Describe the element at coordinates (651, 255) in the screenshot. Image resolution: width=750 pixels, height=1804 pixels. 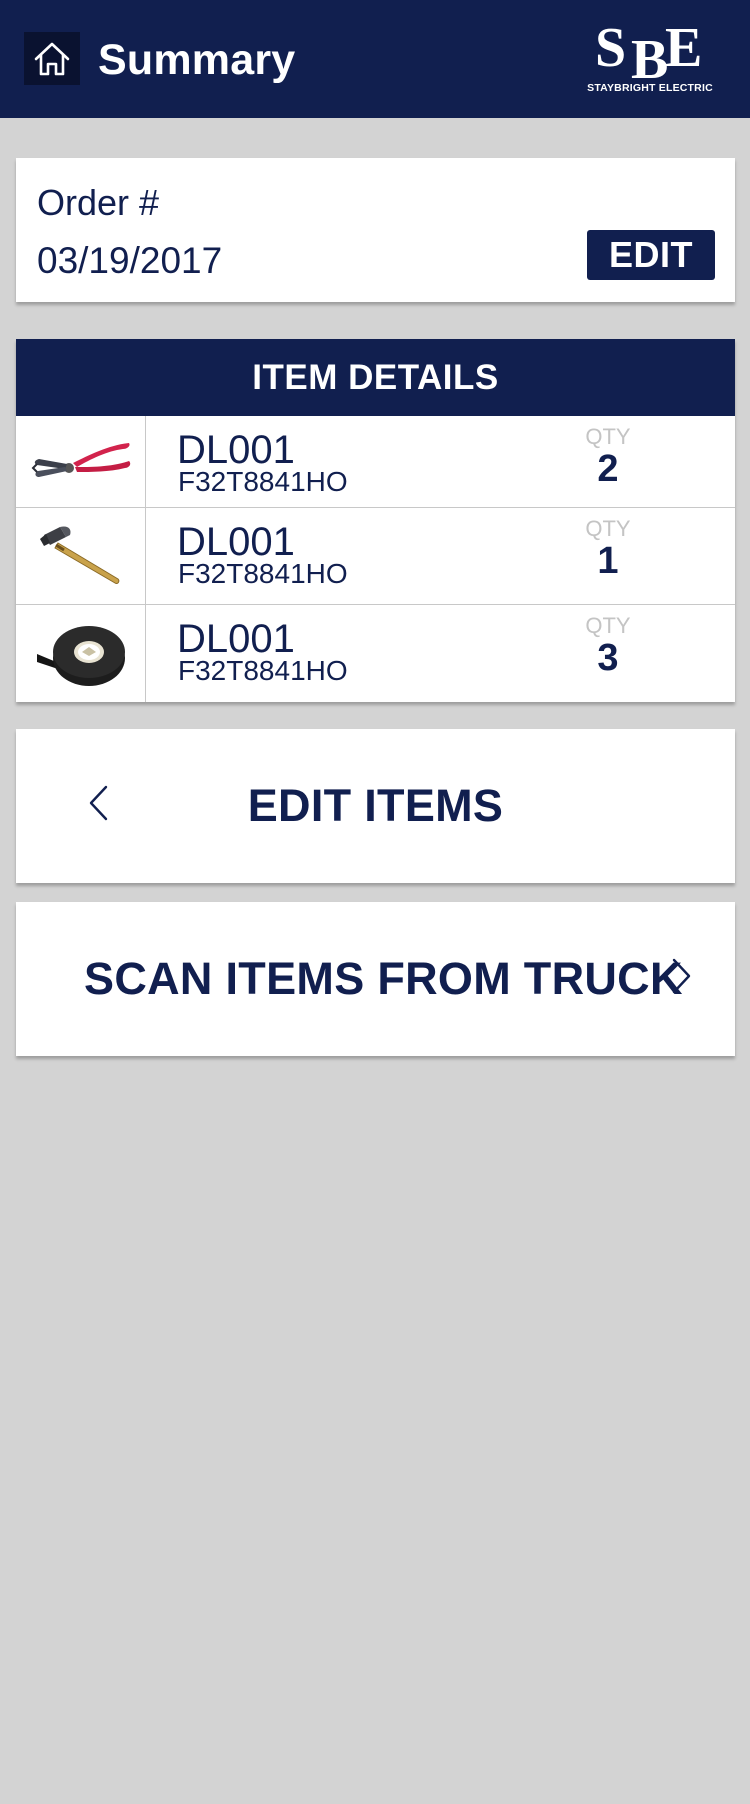
I see `edit-order-button: EDIT` at that location.